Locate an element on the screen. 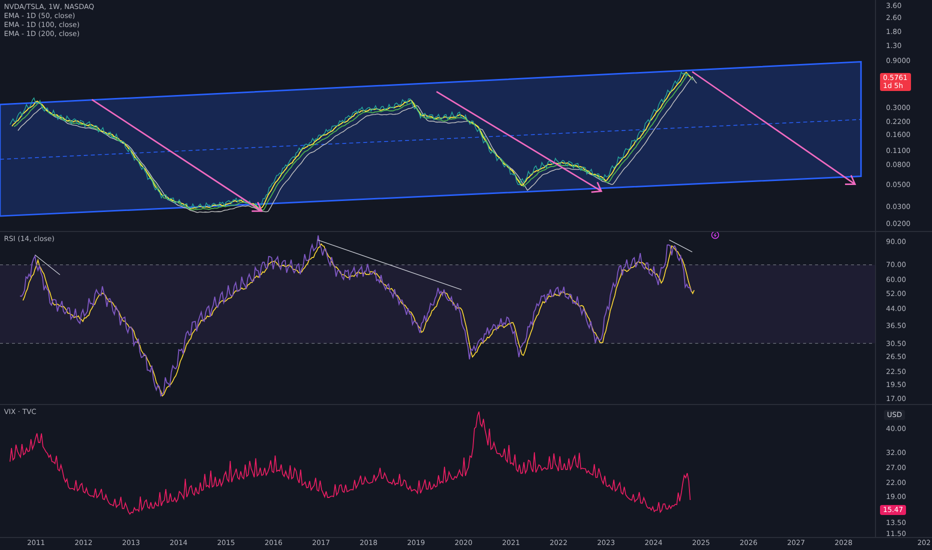  bolt-icon is located at coordinates (715, 235).